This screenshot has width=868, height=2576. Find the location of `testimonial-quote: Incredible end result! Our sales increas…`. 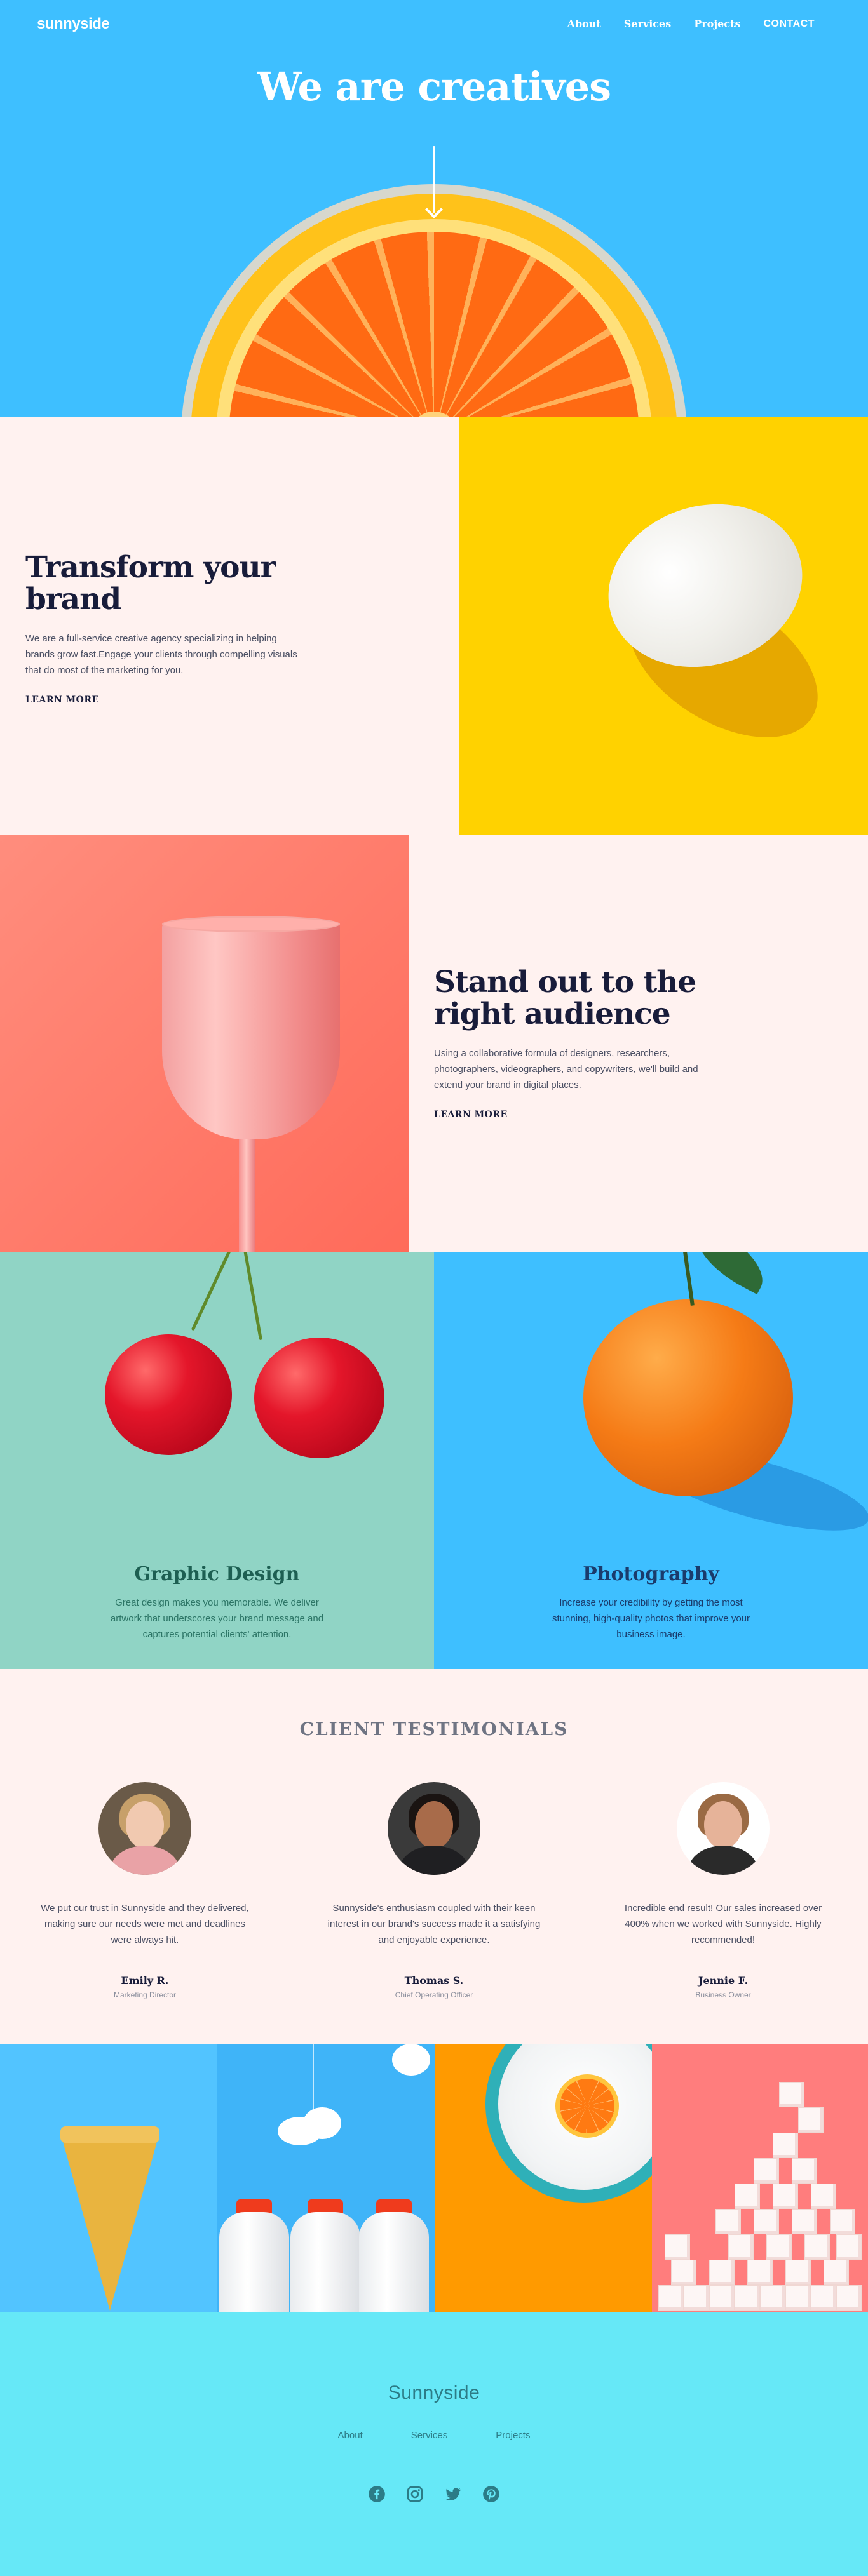

testimonial-quote: Incredible end result! Our sales increas… is located at coordinates (723, 1924).